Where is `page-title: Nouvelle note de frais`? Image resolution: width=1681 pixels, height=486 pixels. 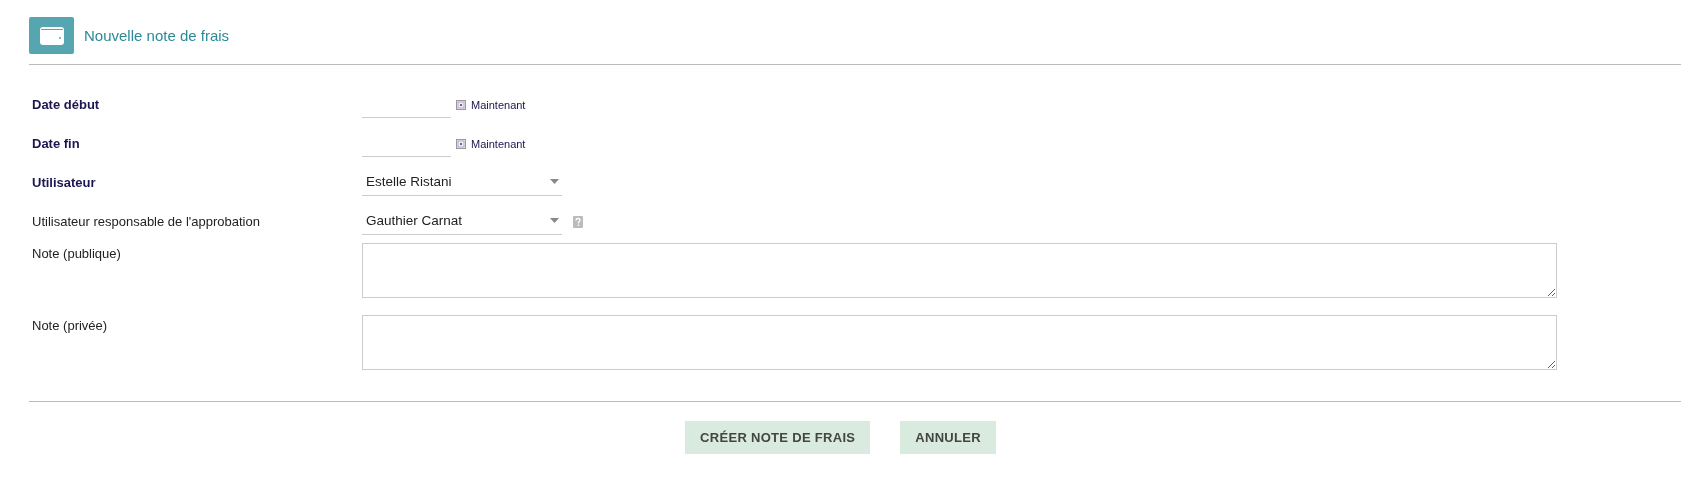 page-title: Nouvelle note de frais is located at coordinates (157, 35).